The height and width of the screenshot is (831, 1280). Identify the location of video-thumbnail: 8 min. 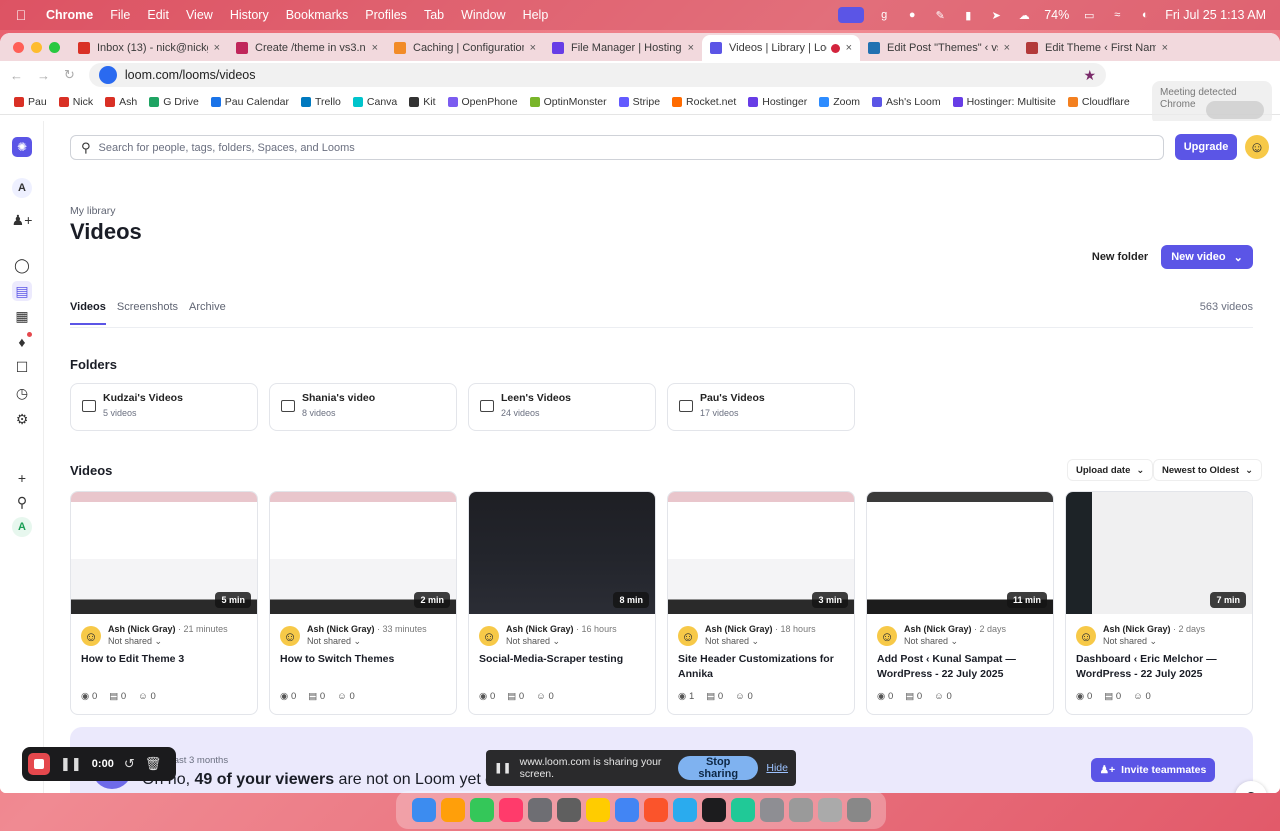
(562, 553).